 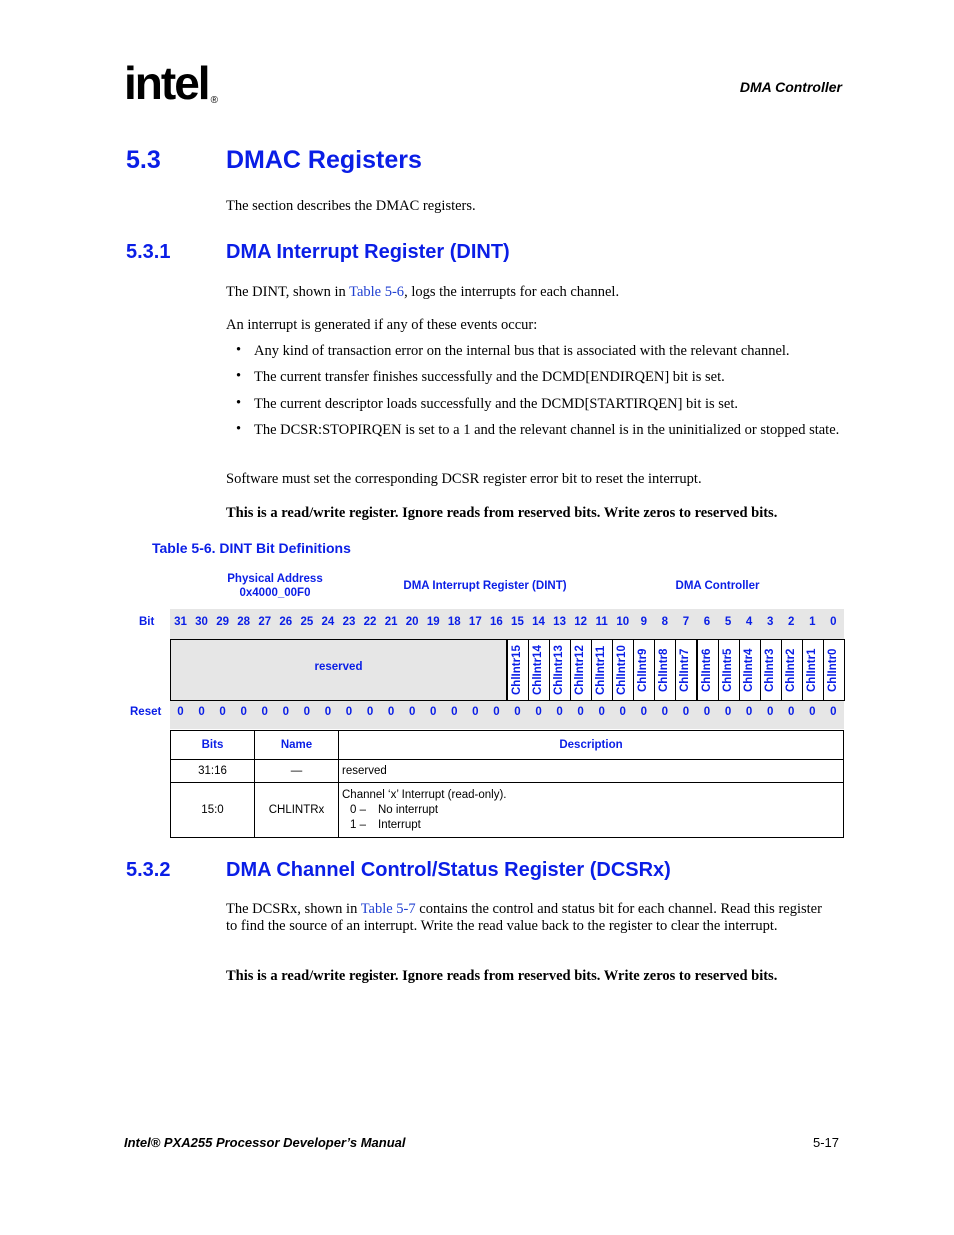 What do you see at coordinates (433, 622) in the screenshot?
I see `bit-number: 19` at bounding box center [433, 622].